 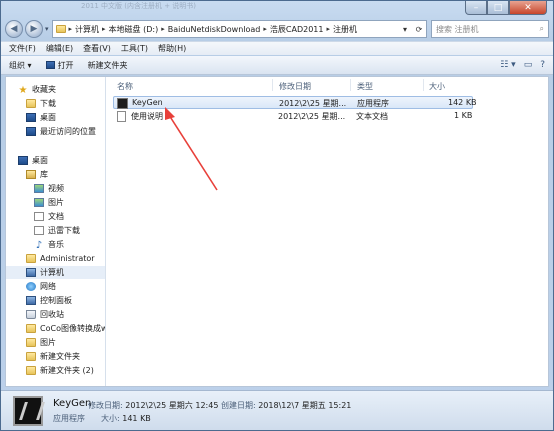 What do you see at coordinates (48, 286) in the screenshot?
I see `nav-label: 网络` at bounding box center [48, 286].